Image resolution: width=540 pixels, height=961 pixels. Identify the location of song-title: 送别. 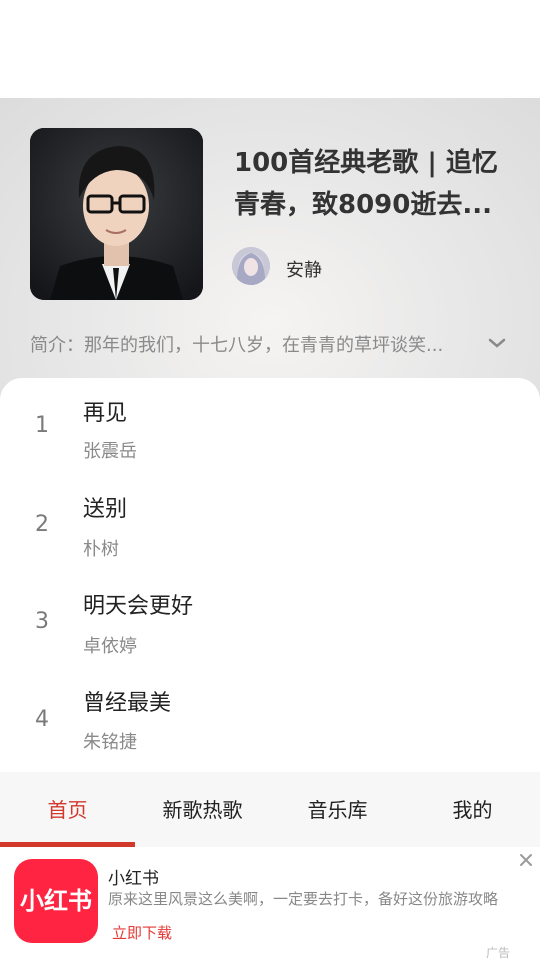
(105, 509).